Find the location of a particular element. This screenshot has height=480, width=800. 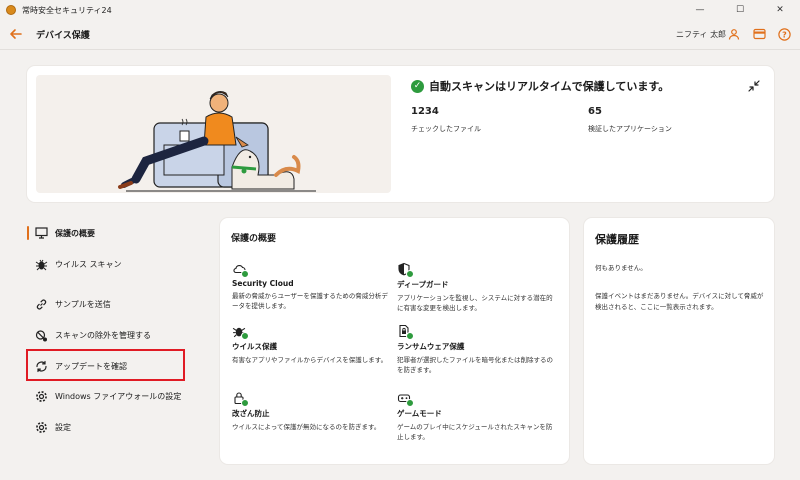

sidebar-item-virus-scan: ウイルス スキャン is located at coordinates (117, 264).